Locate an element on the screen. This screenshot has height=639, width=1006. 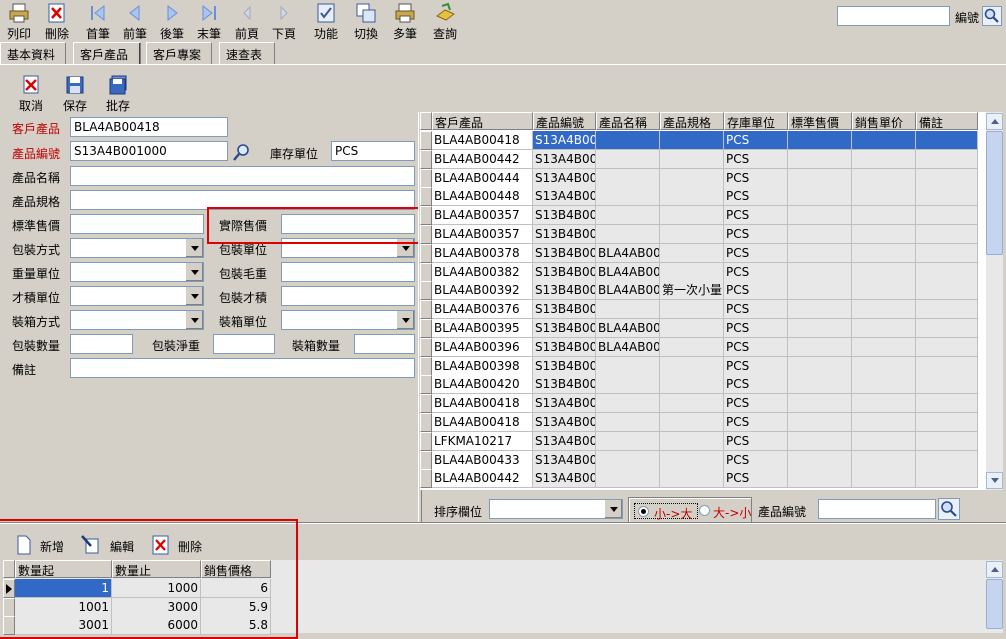
product-grid-scrollbar is located at coordinates (994, 301).